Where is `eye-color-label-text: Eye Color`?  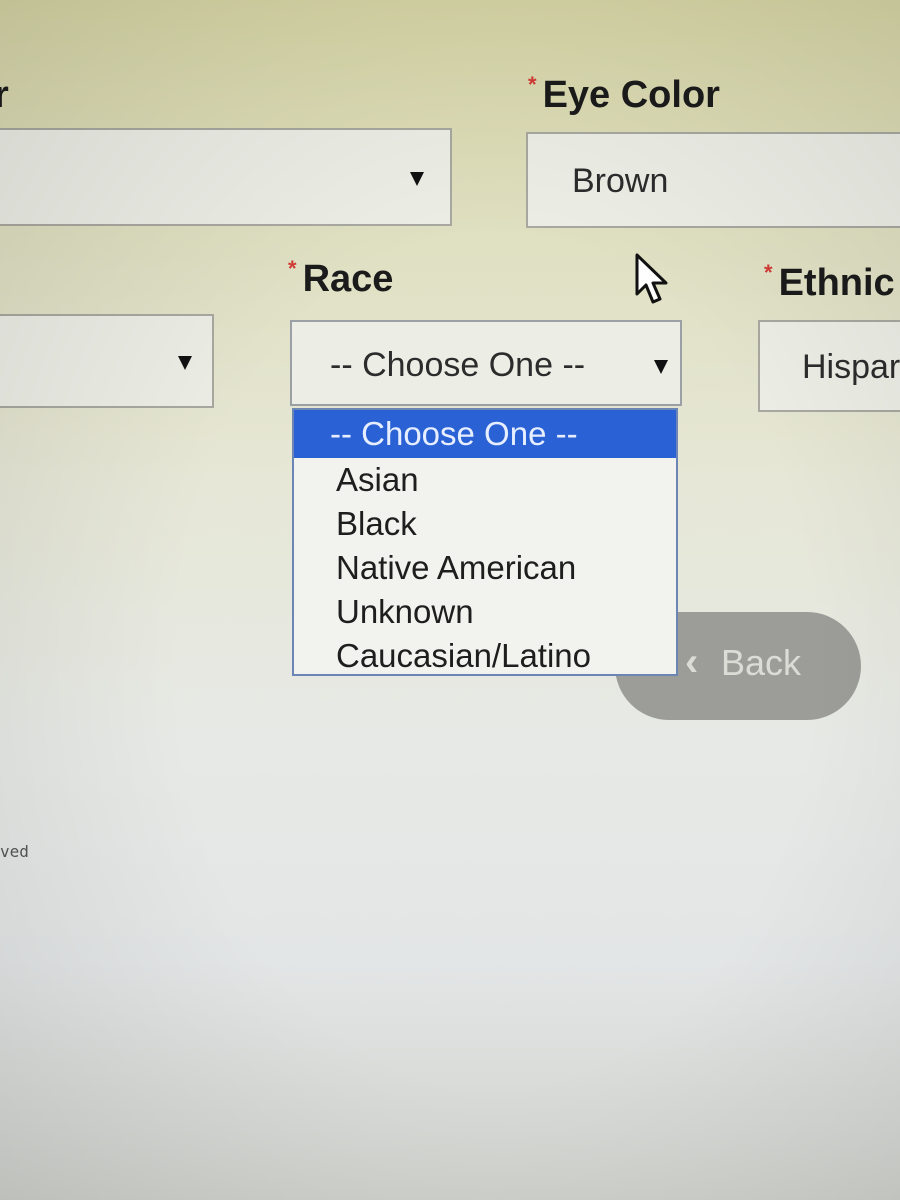 eye-color-label-text: Eye Color is located at coordinates (631, 95).